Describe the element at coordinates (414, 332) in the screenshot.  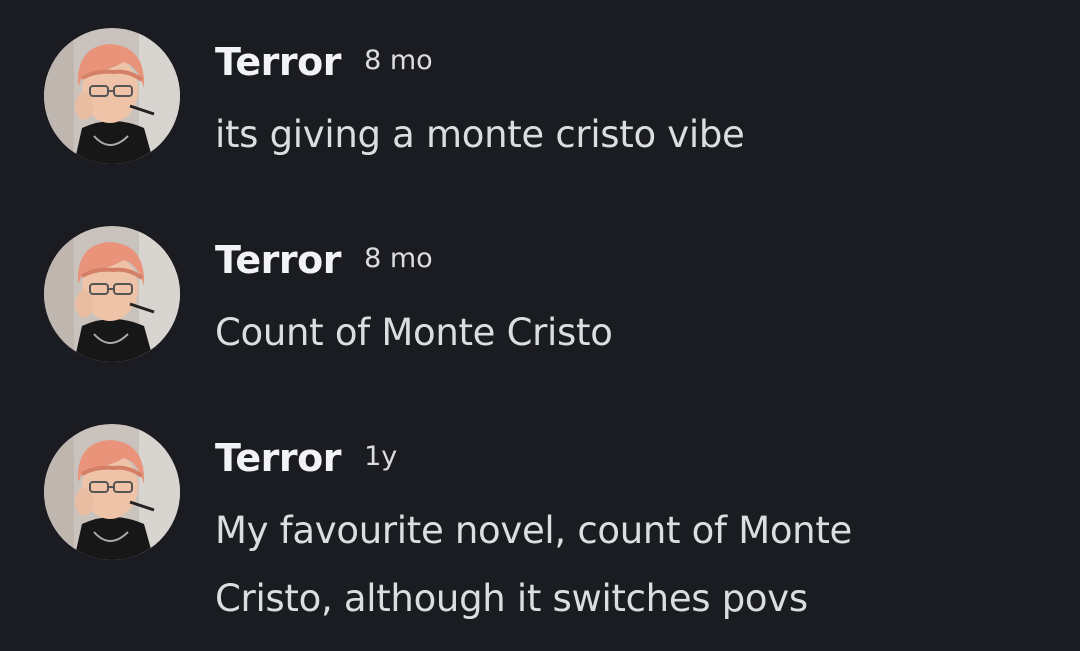
I see `message-text: Count of Monte Cristo` at that location.